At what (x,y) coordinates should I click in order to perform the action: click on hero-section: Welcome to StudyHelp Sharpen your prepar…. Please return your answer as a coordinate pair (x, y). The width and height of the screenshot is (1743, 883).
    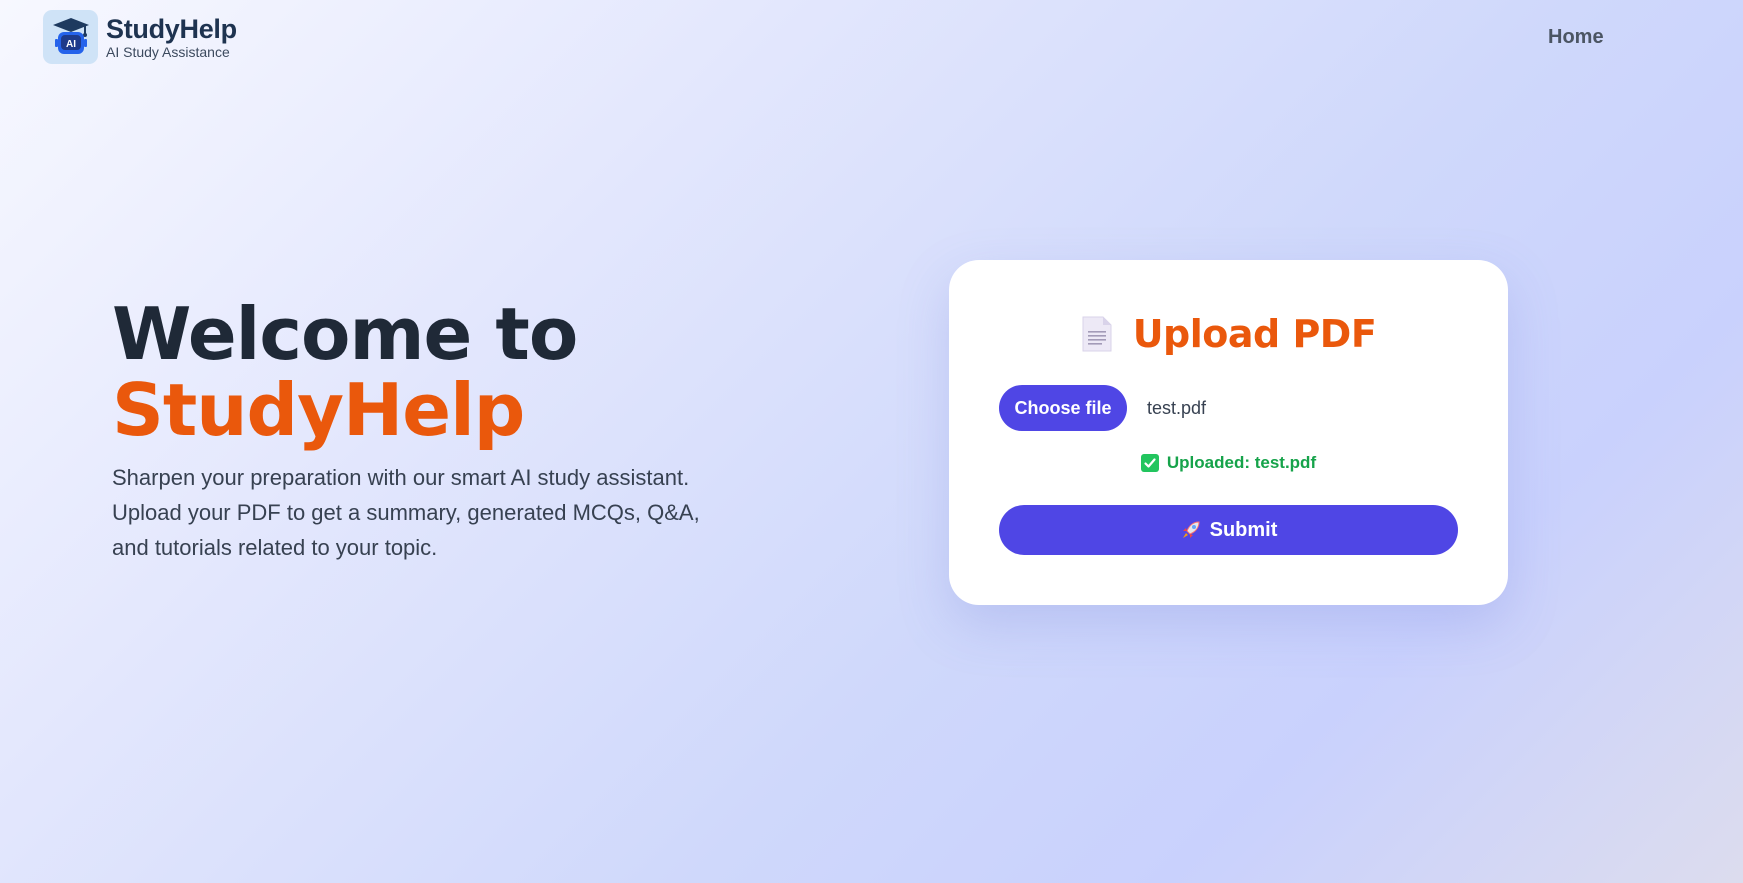
    Looking at the image, I should click on (422, 430).